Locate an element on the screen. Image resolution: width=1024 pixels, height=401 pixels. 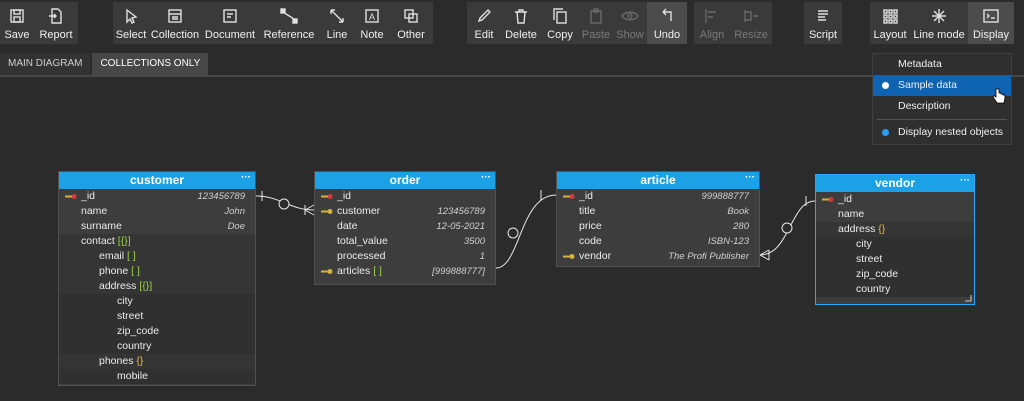
field-row: customer 123456789 is located at coordinates (405, 211).